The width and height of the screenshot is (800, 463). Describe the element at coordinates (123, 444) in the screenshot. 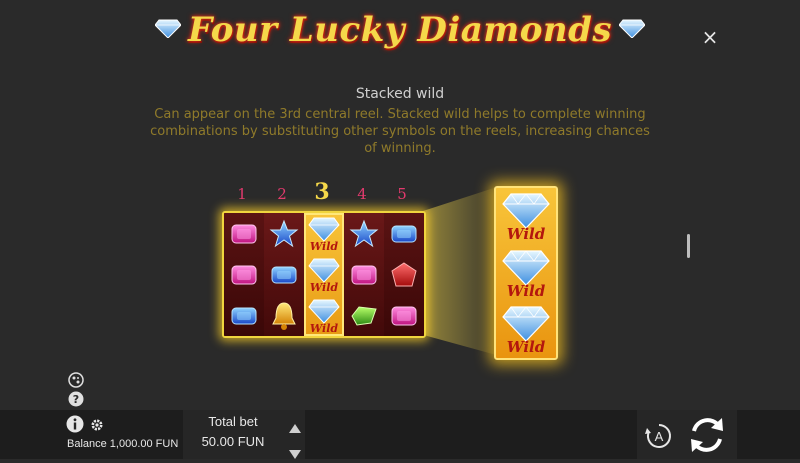

I see `balance-text: Balance 1,000.00 FUN` at that location.